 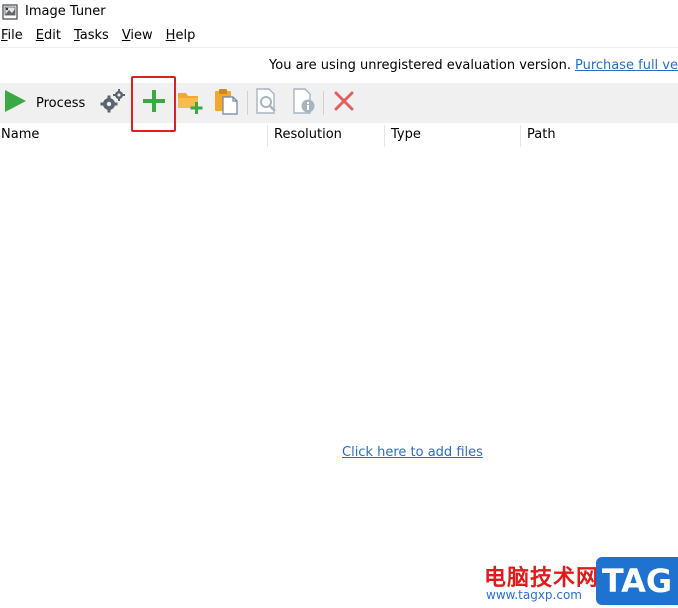 What do you see at coordinates (12, 37) in the screenshot?
I see `menu-file: File` at bounding box center [12, 37].